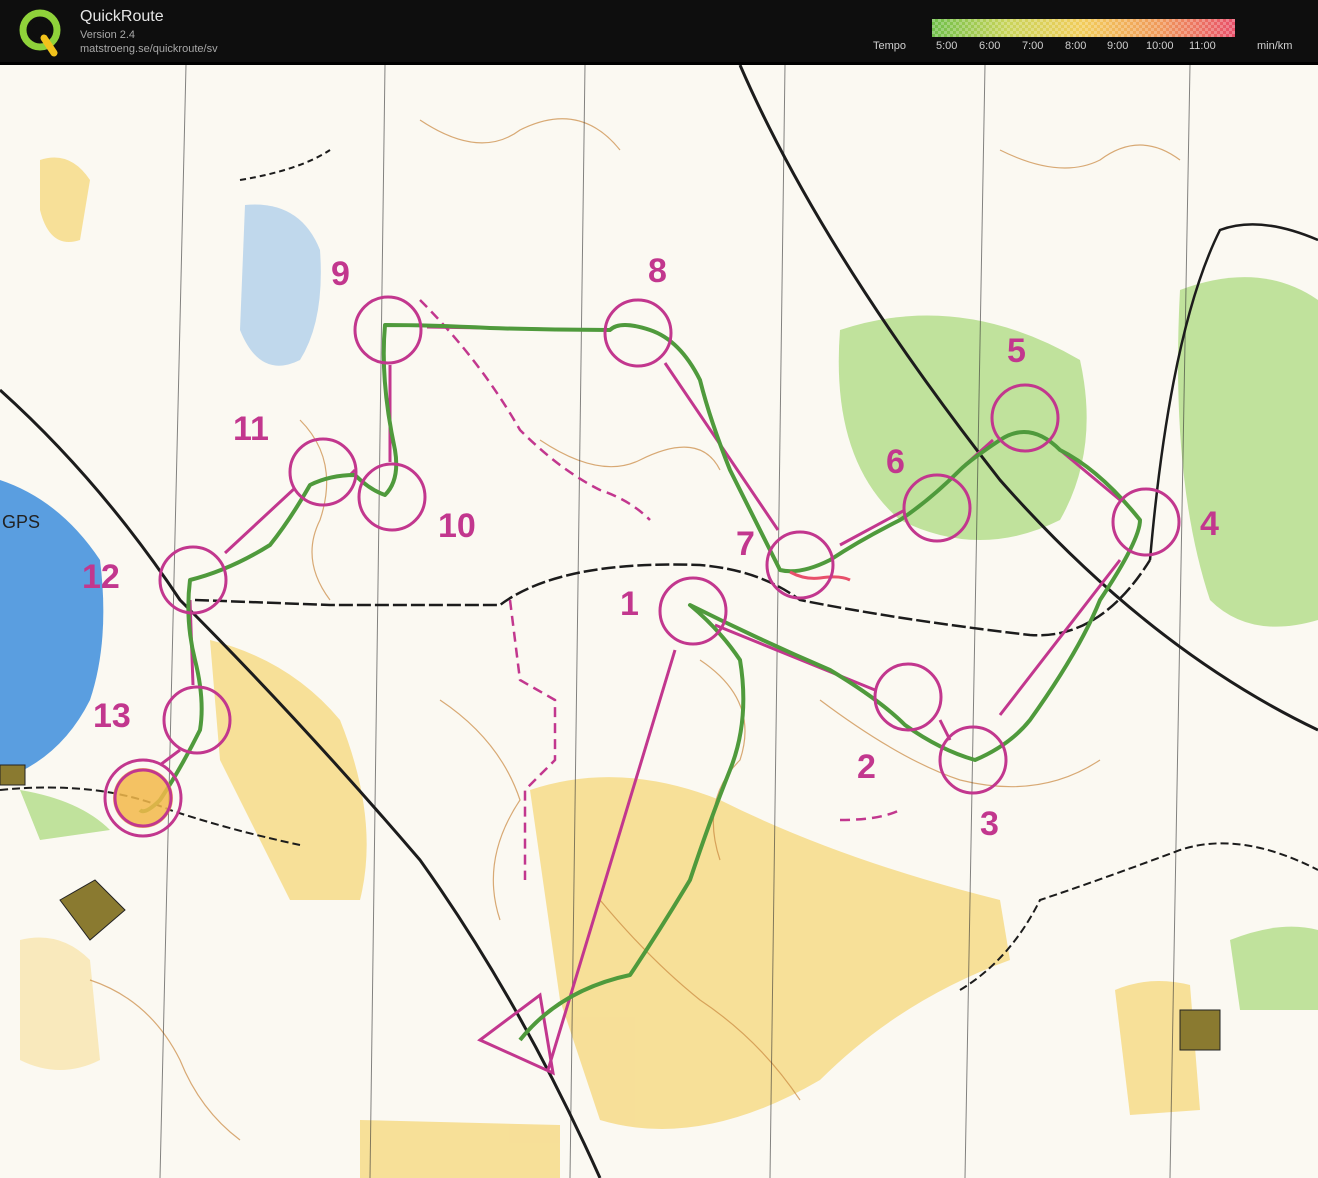  What do you see at coordinates (947, 46) in the screenshot?
I see `legend-tick: 5:00` at bounding box center [947, 46].